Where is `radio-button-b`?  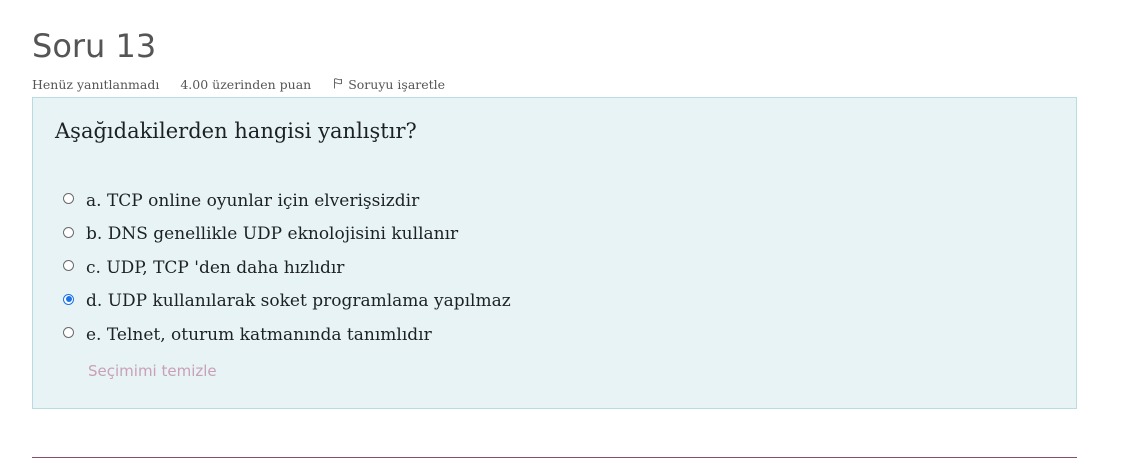 radio-button-b is located at coordinates (68, 232).